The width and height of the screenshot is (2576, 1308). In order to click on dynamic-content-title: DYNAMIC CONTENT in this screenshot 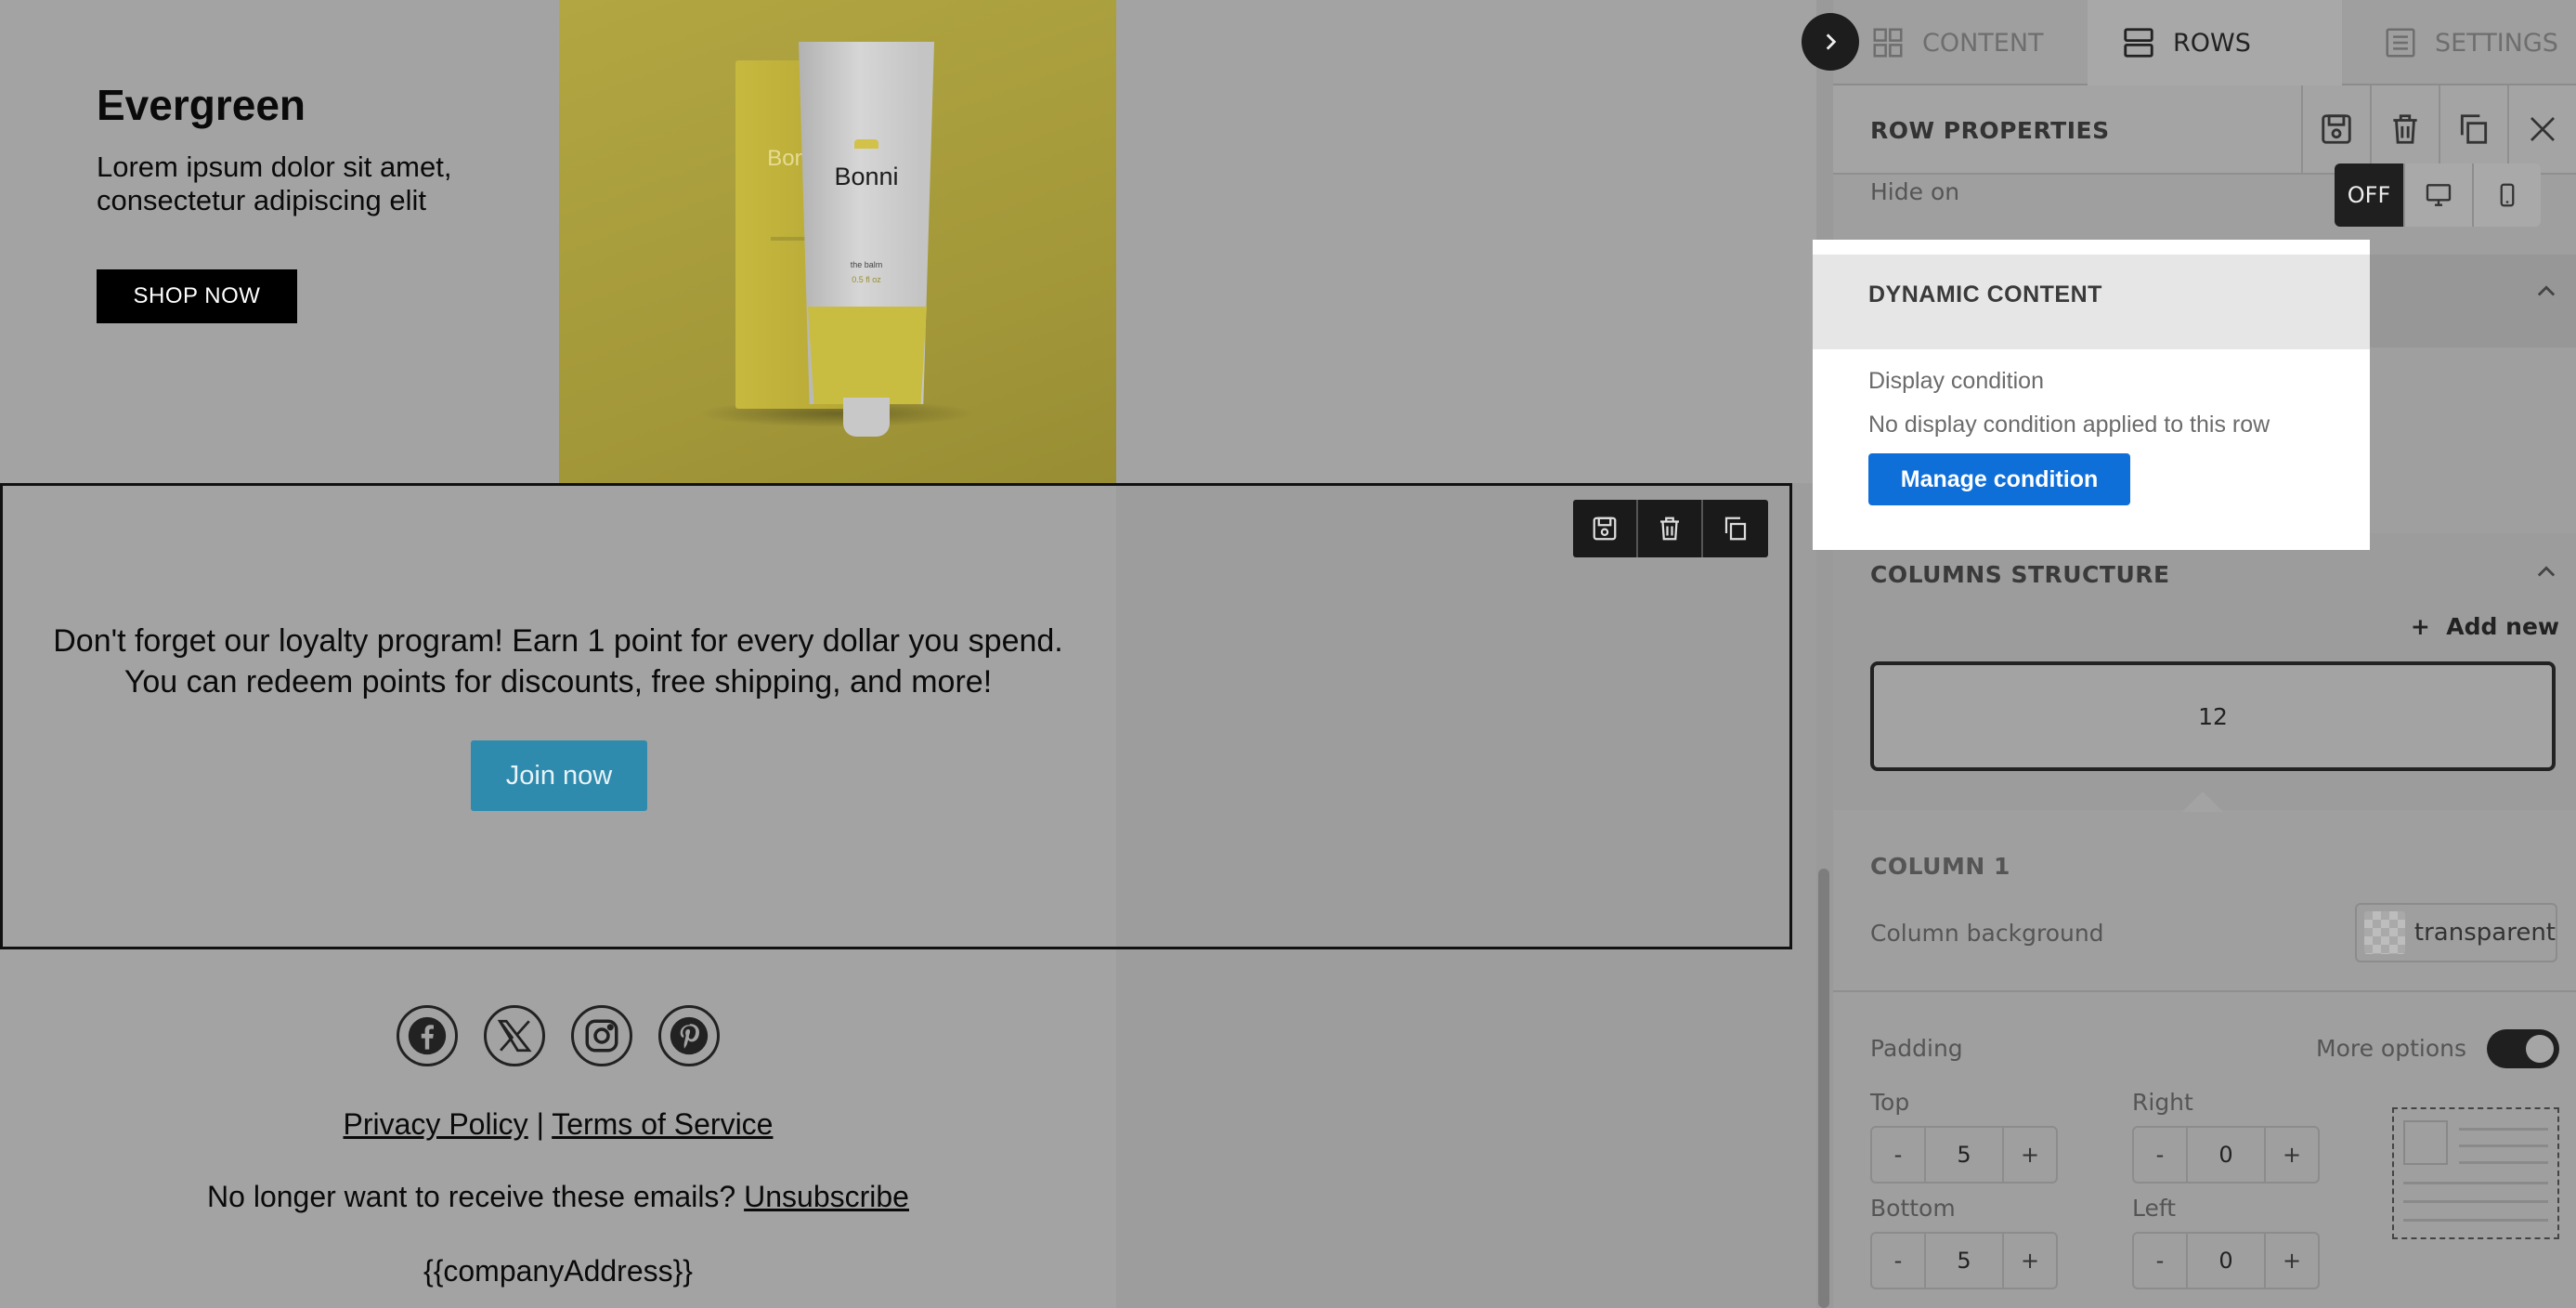, I will do `click(1985, 294)`.